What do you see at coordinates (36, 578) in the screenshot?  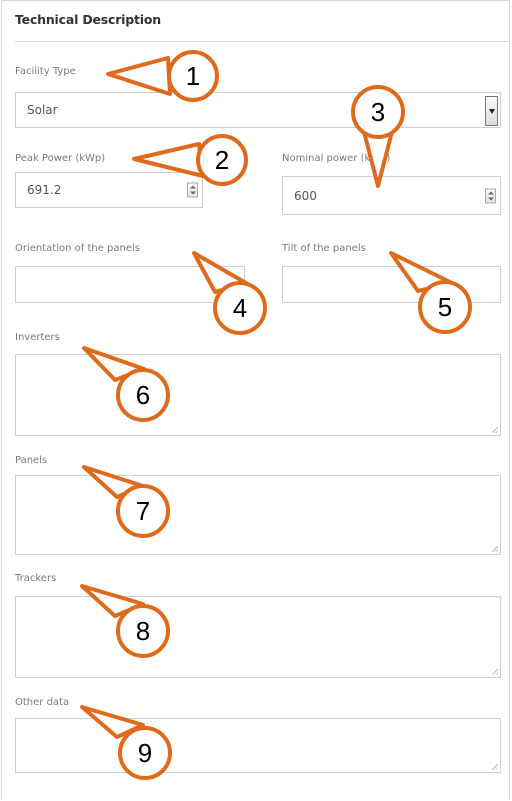 I see `trackers-label: Trackers` at bounding box center [36, 578].